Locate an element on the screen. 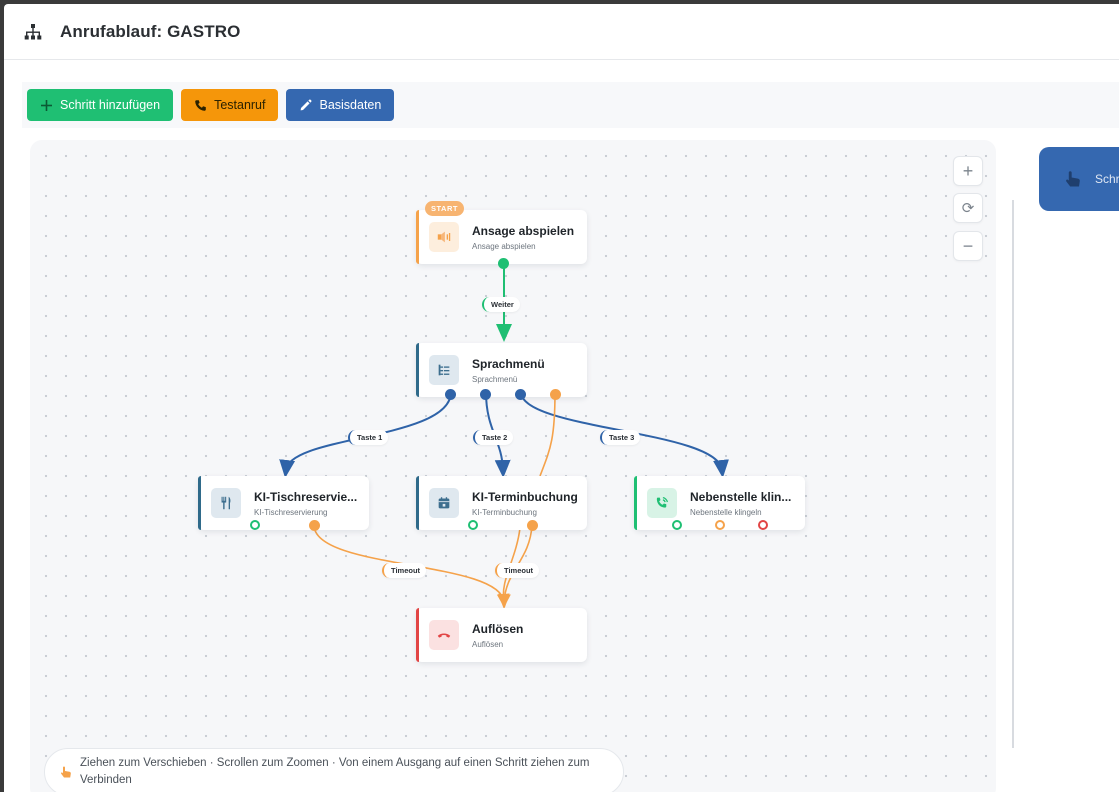 The width and height of the screenshot is (1119, 792). node-table-reservation: KI-Tischreservie... KI-Tischreservierung is located at coordinates (283, 503).